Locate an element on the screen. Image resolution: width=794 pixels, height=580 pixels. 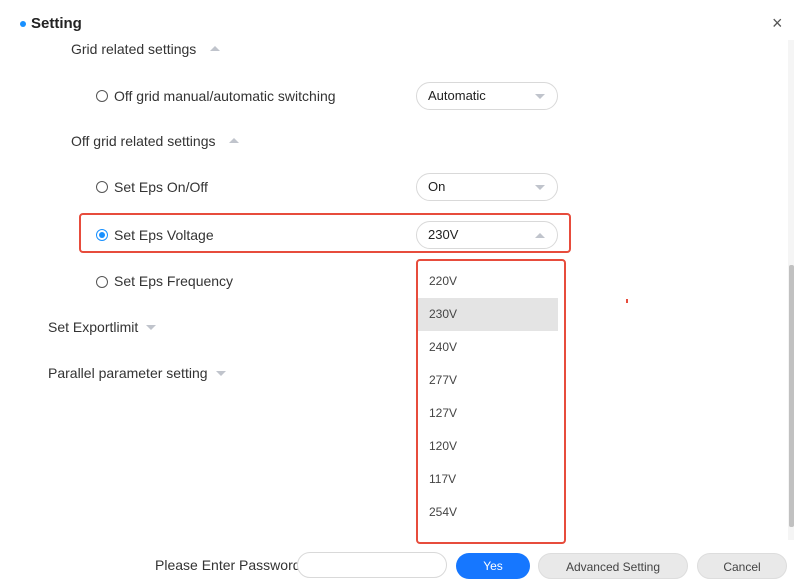
section-grid-related: Grid related settings is located at coordinates (146, 49).